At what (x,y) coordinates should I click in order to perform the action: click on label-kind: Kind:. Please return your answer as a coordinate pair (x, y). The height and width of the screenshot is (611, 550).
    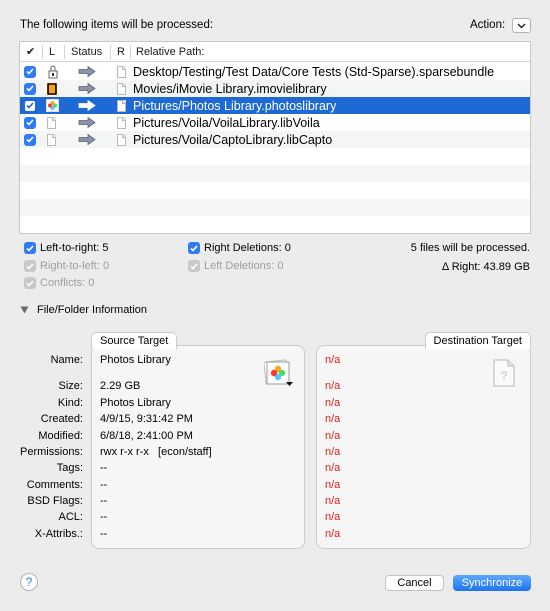
    Looking at the image, I should click on (70, 403).